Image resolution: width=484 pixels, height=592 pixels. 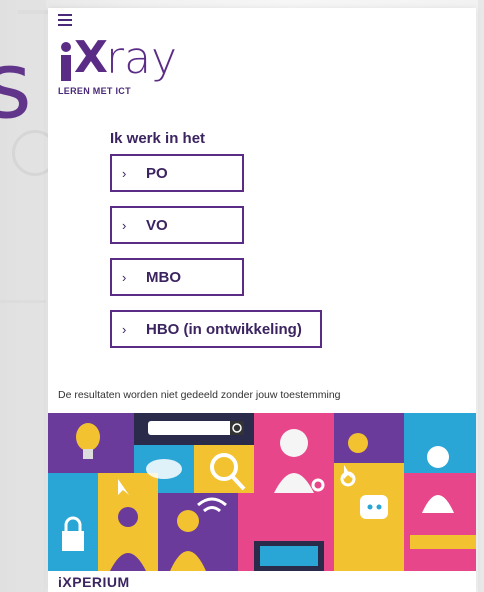 What do you see at coordinates (157, 173) in the screenshot?
I see `option-label: PO` at bounding box center [157, 173].